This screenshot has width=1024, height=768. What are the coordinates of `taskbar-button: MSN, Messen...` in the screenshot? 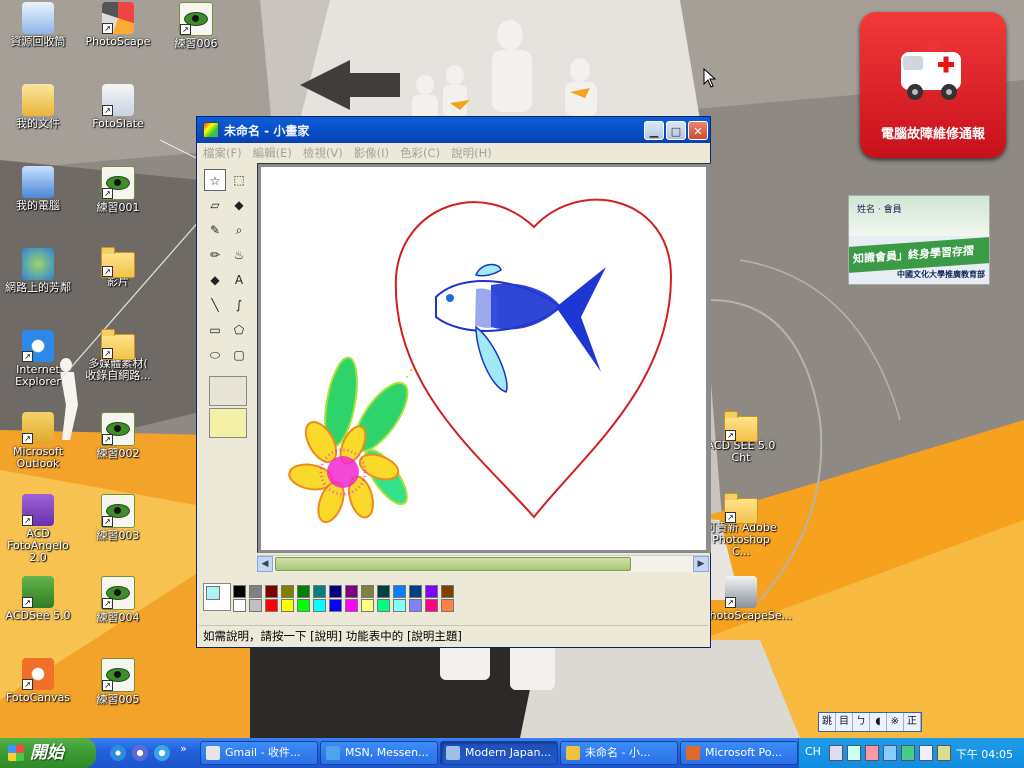 It's located at (379, 753).